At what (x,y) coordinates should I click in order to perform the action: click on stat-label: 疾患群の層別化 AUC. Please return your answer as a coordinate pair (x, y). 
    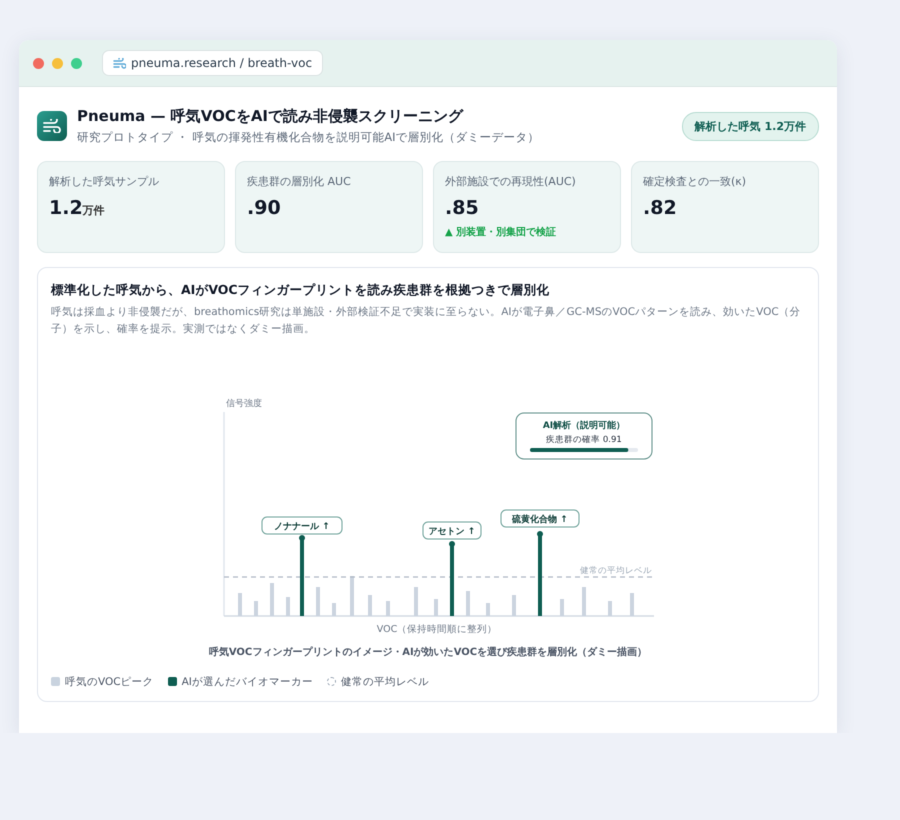
    Looking at the image, I should click on (299, 181).